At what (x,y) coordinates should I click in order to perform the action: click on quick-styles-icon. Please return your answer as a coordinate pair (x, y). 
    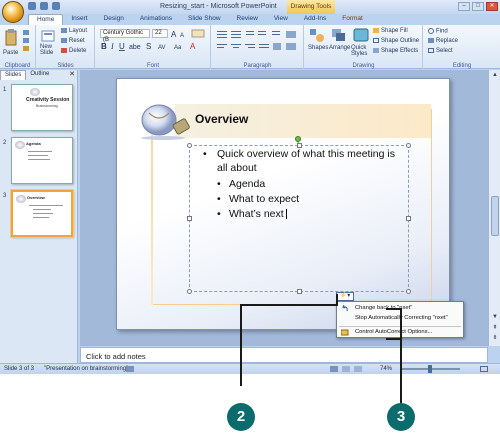
    Looking at the image, I should click on (361, 35).